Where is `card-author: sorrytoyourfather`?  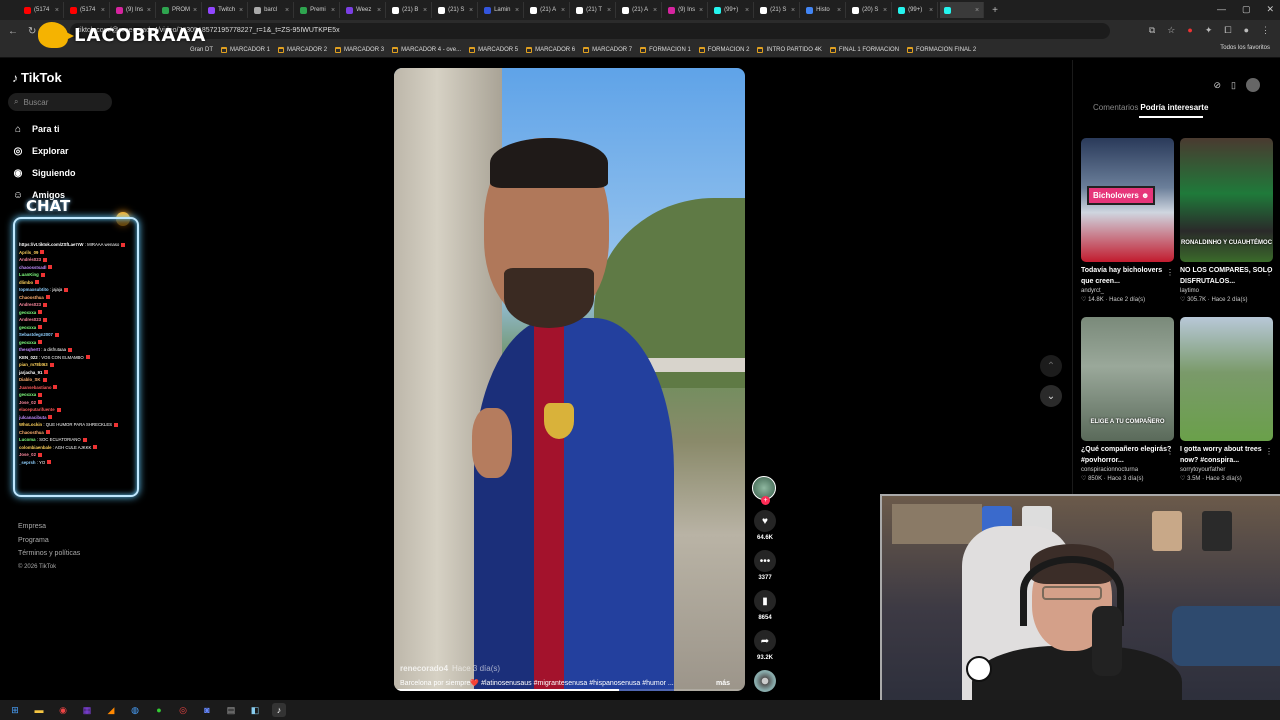
card-author: sorrytoyourfather is located at coordinates (1226, 470).